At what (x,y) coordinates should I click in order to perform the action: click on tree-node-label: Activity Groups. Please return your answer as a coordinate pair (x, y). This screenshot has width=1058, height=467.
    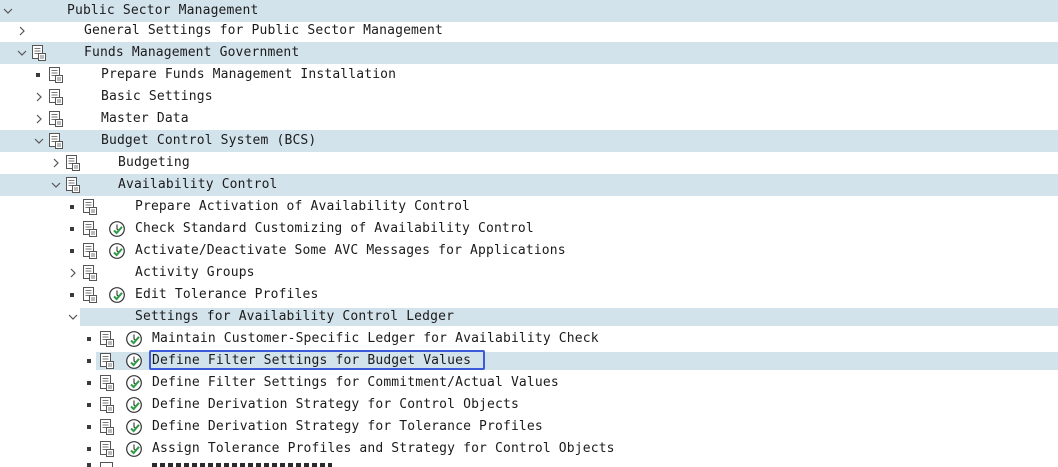
    Looking at the image, I should click on (195, 272).